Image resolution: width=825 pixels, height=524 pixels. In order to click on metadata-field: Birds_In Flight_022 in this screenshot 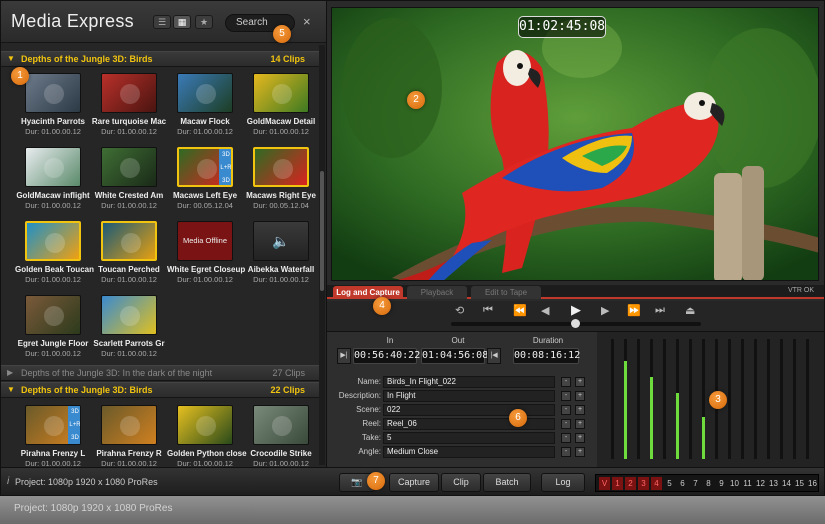, I will do `click(469, 382)`.